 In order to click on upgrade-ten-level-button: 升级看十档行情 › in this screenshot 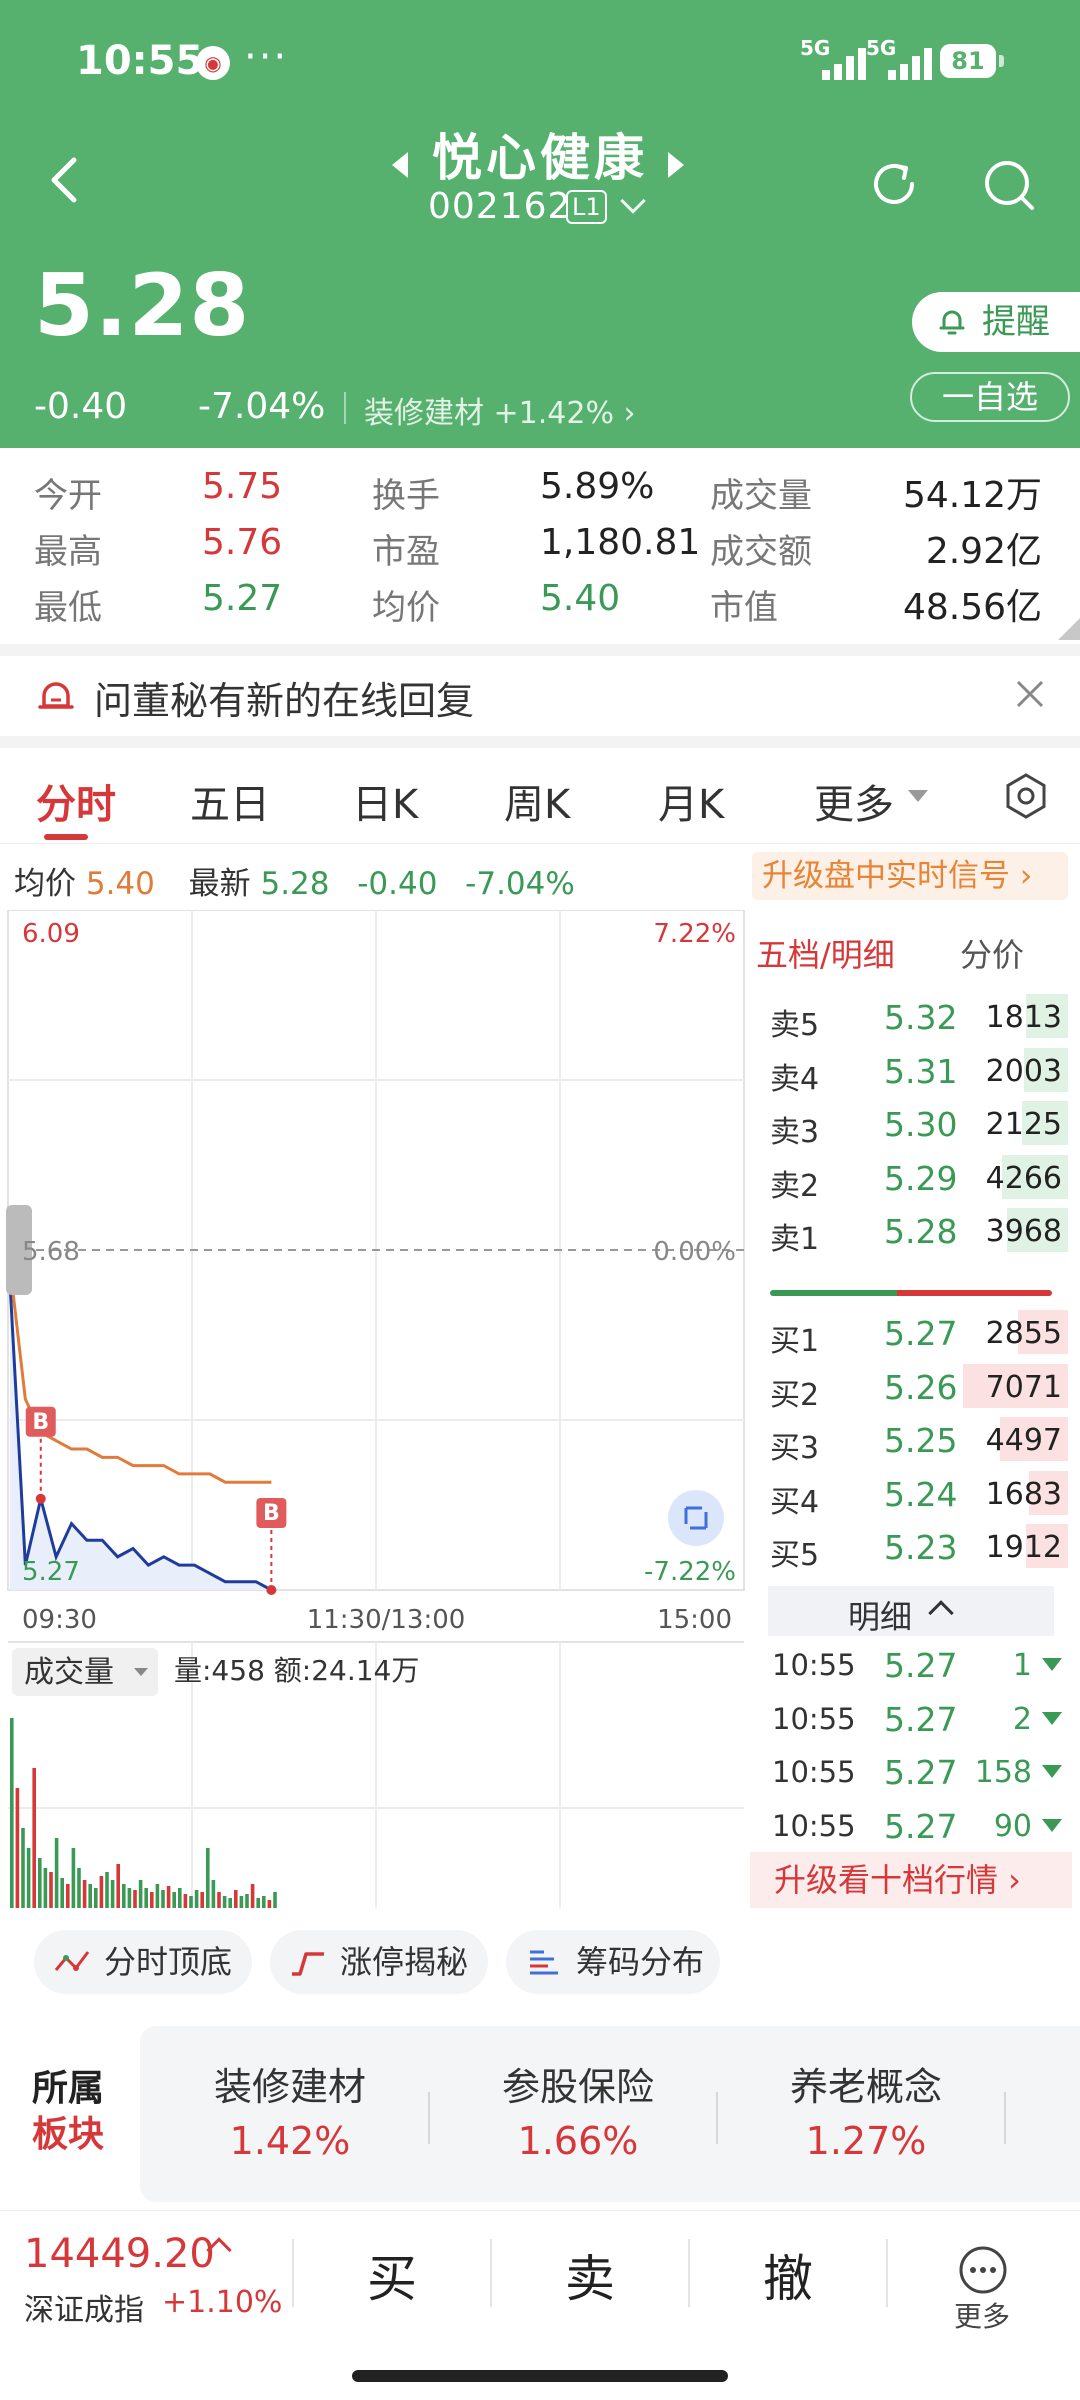, I will do `click(911, 1880)`.